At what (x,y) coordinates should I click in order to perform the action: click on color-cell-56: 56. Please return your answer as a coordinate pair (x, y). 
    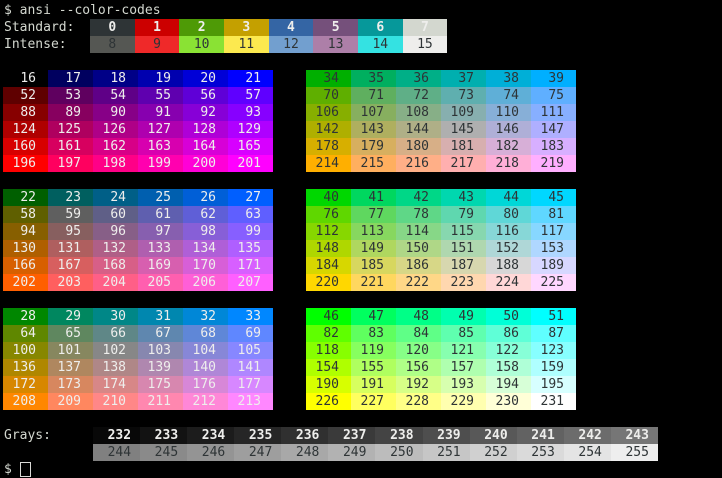
    Looking at the image, I should click on (205, 95).